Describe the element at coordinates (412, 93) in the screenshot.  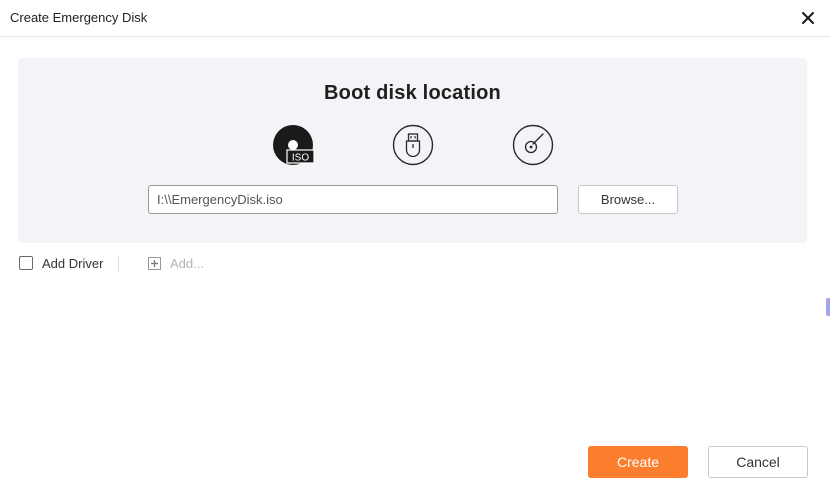
I see `panel-heading: Boot disk location` at that location.